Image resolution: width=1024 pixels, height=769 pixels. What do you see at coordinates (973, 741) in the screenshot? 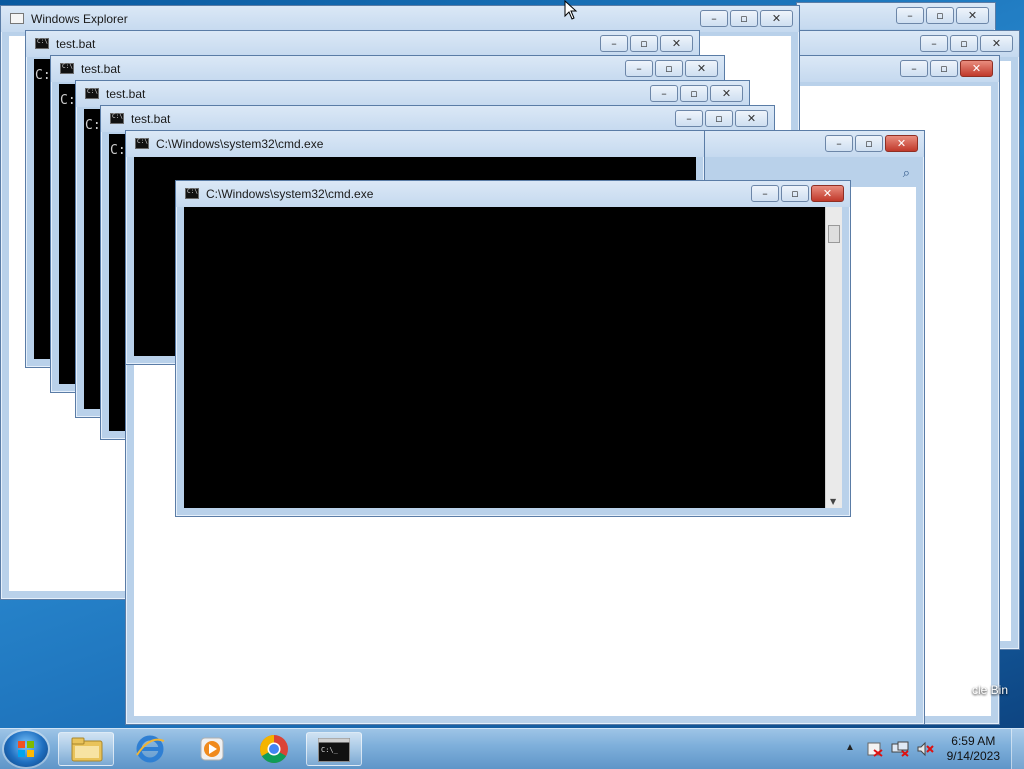
I see `clock-time: 6:59 AM` at bounding box center [973, 741].